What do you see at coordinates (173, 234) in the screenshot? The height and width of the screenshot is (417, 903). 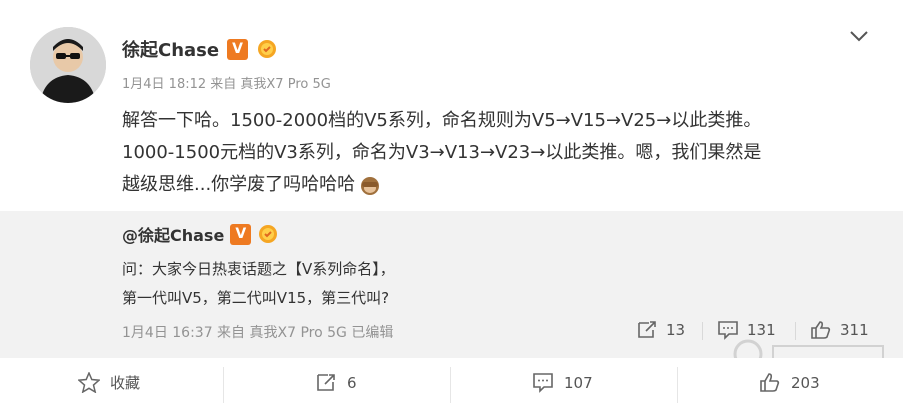 I see `quoted-author-name: @徐起Chase` at bounding box center [173, 234].